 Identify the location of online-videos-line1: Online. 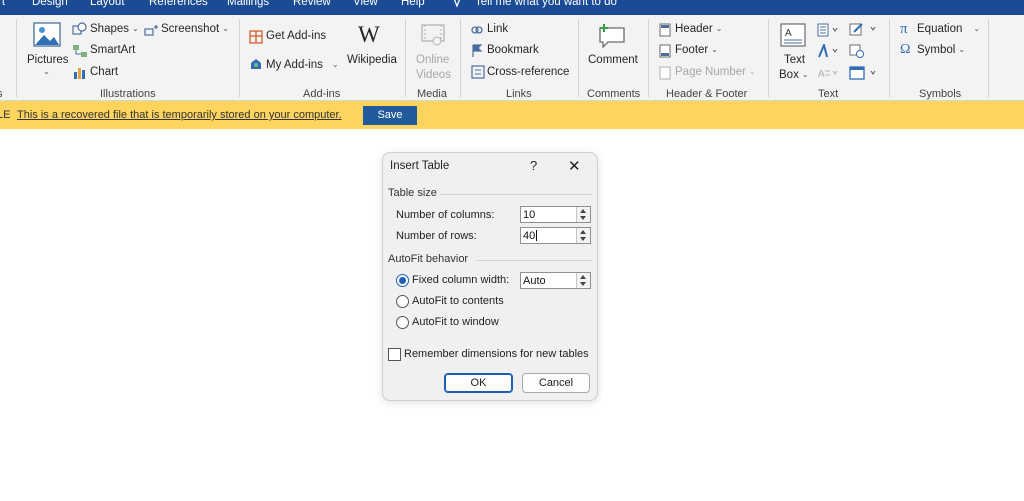
(433, 60).